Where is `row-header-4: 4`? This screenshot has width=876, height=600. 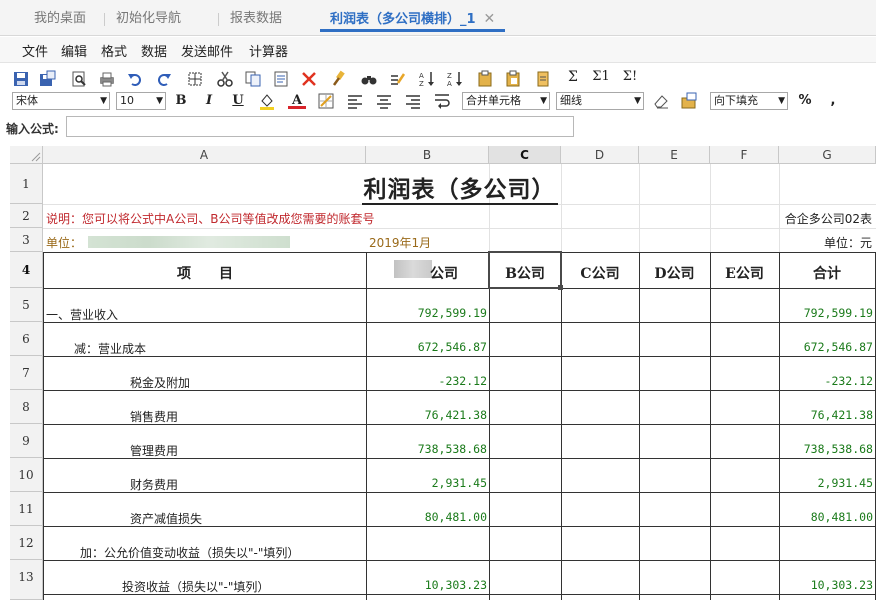 row-header-4: 4 is located at coordinates (26, 270).